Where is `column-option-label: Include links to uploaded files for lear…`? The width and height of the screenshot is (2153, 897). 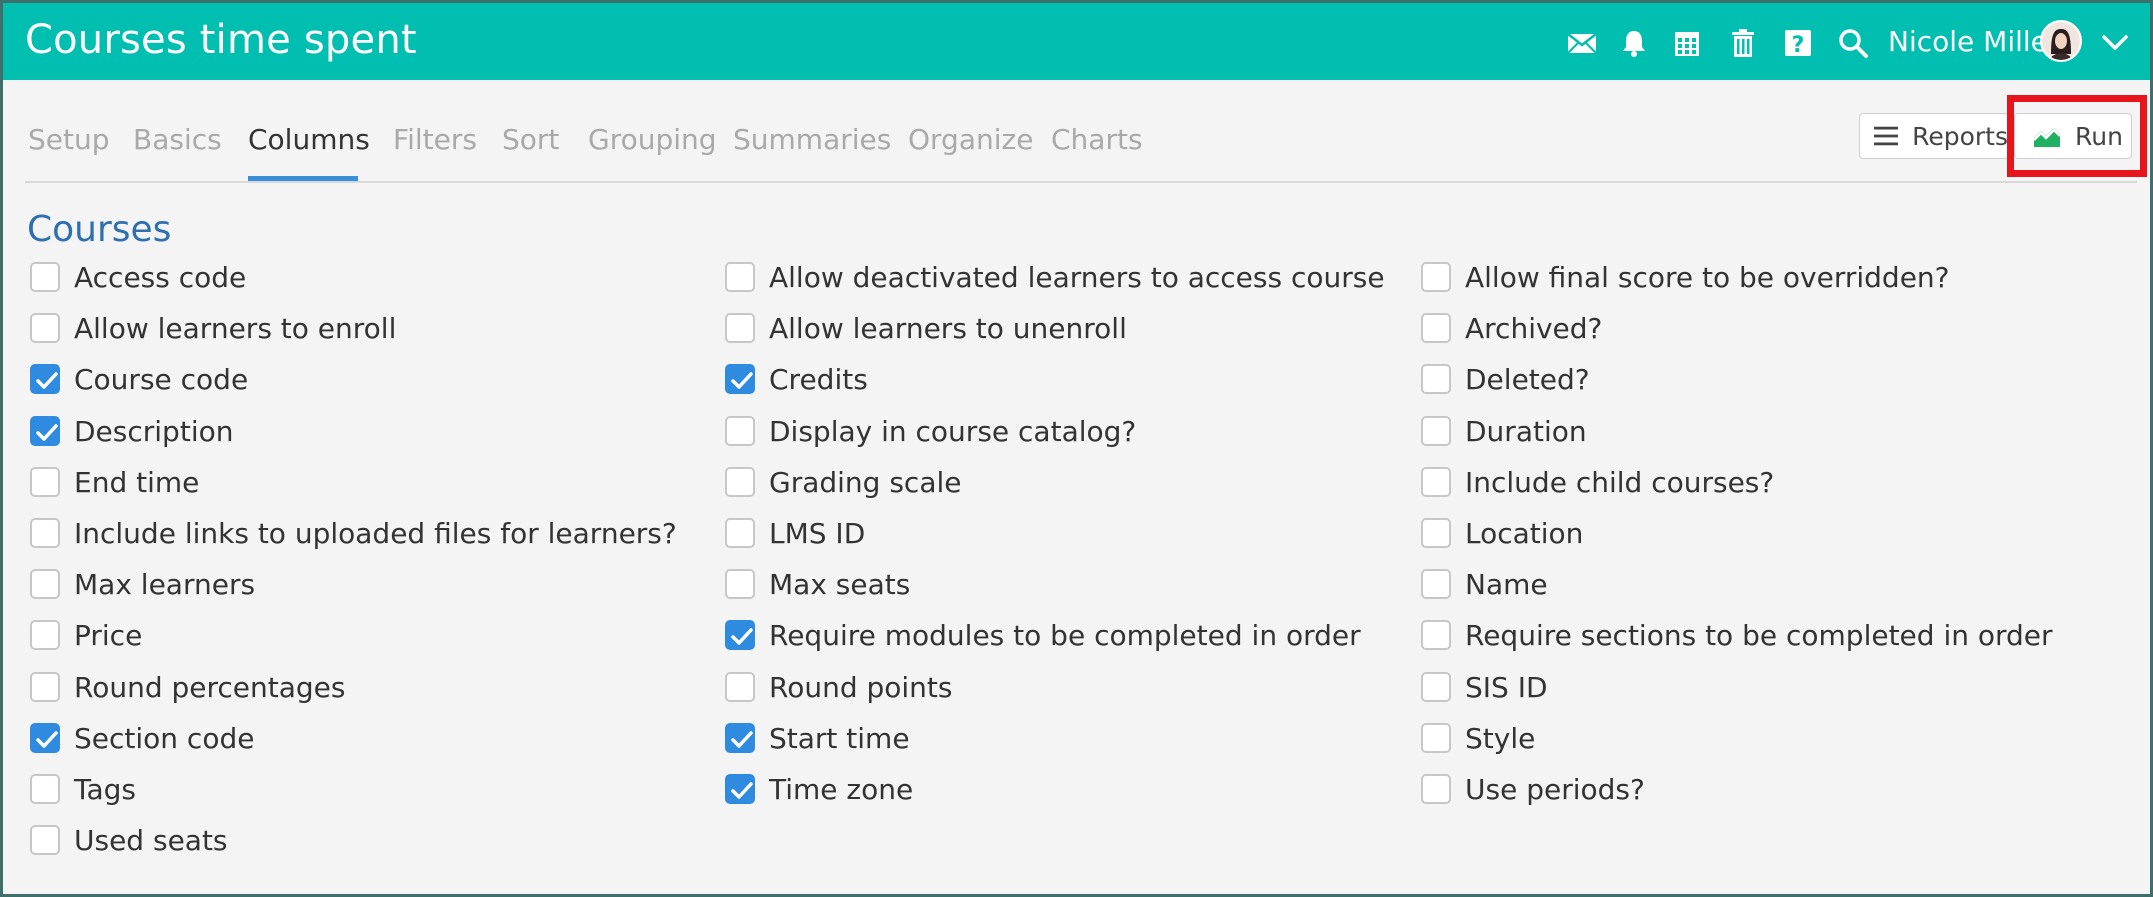 column-option-label: Include links to uploaded files for lear… is located at coordinates (375, 533).